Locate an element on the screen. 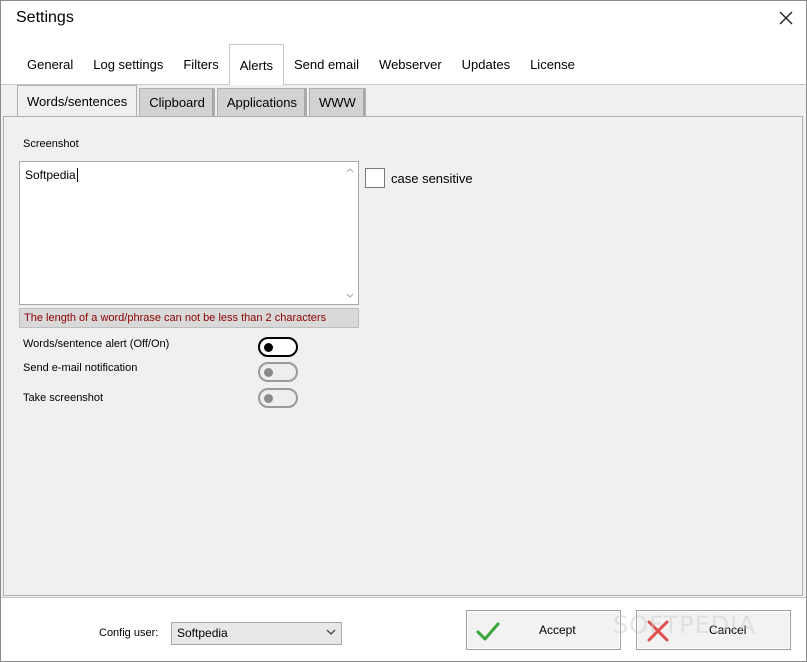 This screenshot has height=662, width=807. checkmark-icon is located at coordinates (488, 631).